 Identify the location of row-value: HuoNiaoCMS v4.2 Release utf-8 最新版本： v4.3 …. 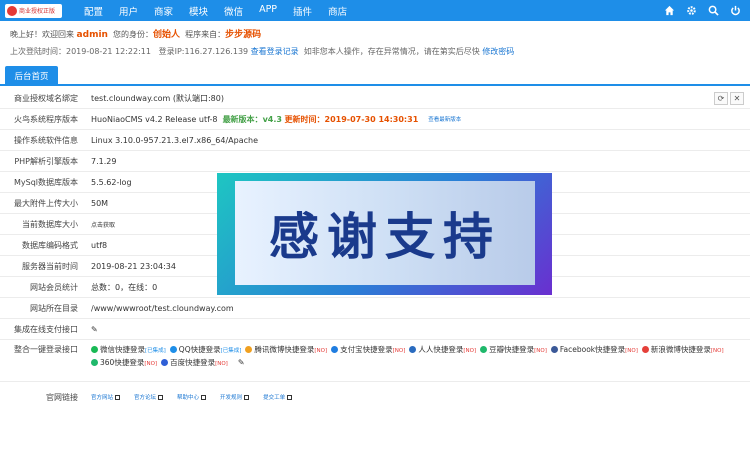
(276, 119).